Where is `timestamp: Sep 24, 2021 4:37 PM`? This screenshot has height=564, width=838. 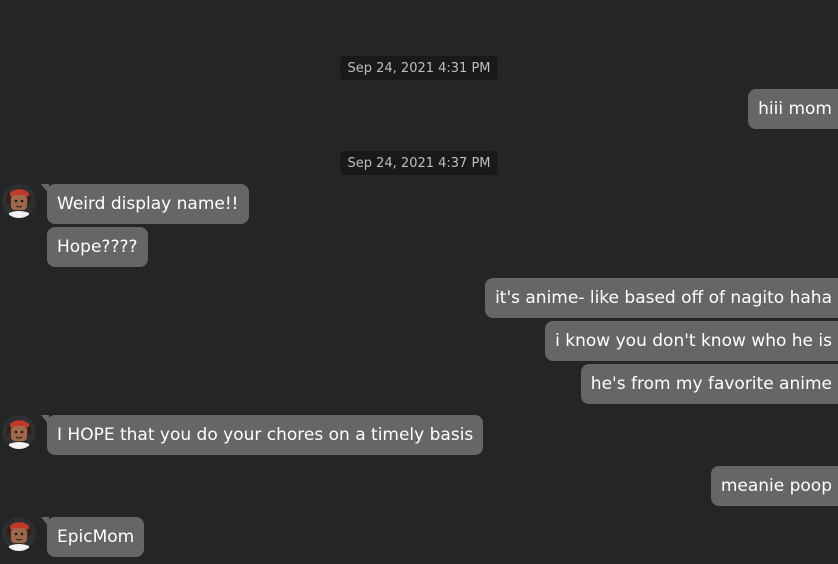 timestamp: Sep 24, 2021 4:37 PM is located at coordinates (419, 163).